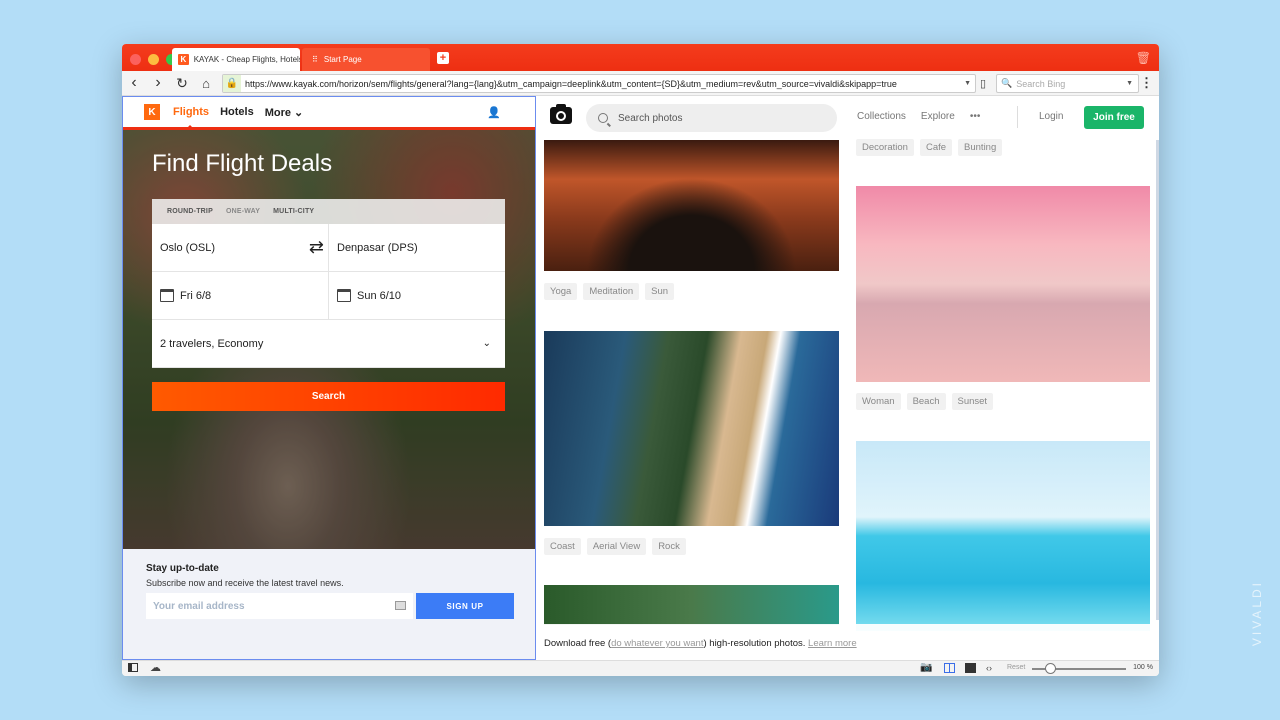  What do you see at coordinates (240, 295) in the screenshot?
I see `depart-date-field: Fri 6/8` at bounding box center [240, 295].